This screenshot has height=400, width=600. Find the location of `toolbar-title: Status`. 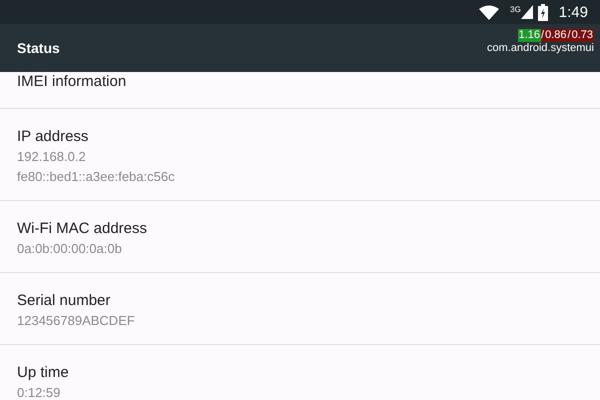

toolbar-title: Status is located at coordinates (38, 48).